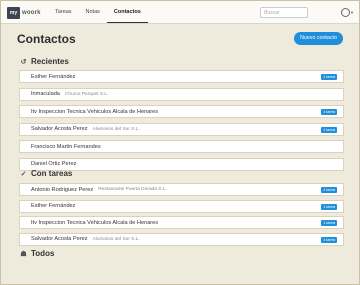 The width and height of the screenshot is (360, 285). I want to click on section-label: Con tareas, so click(52, 173).